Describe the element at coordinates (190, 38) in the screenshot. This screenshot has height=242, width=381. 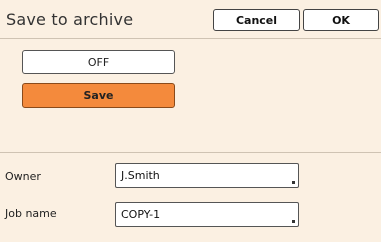
I see `header-divider` at that location.